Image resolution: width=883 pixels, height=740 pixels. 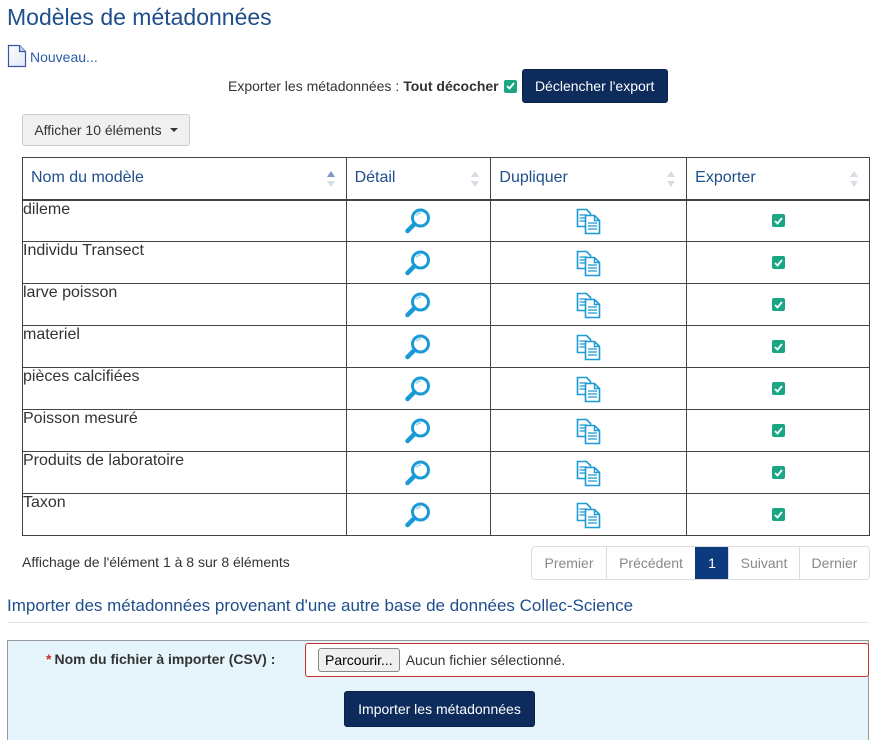 I want to click on template-name: Poisson mesuré, so click(x=184, y=430).